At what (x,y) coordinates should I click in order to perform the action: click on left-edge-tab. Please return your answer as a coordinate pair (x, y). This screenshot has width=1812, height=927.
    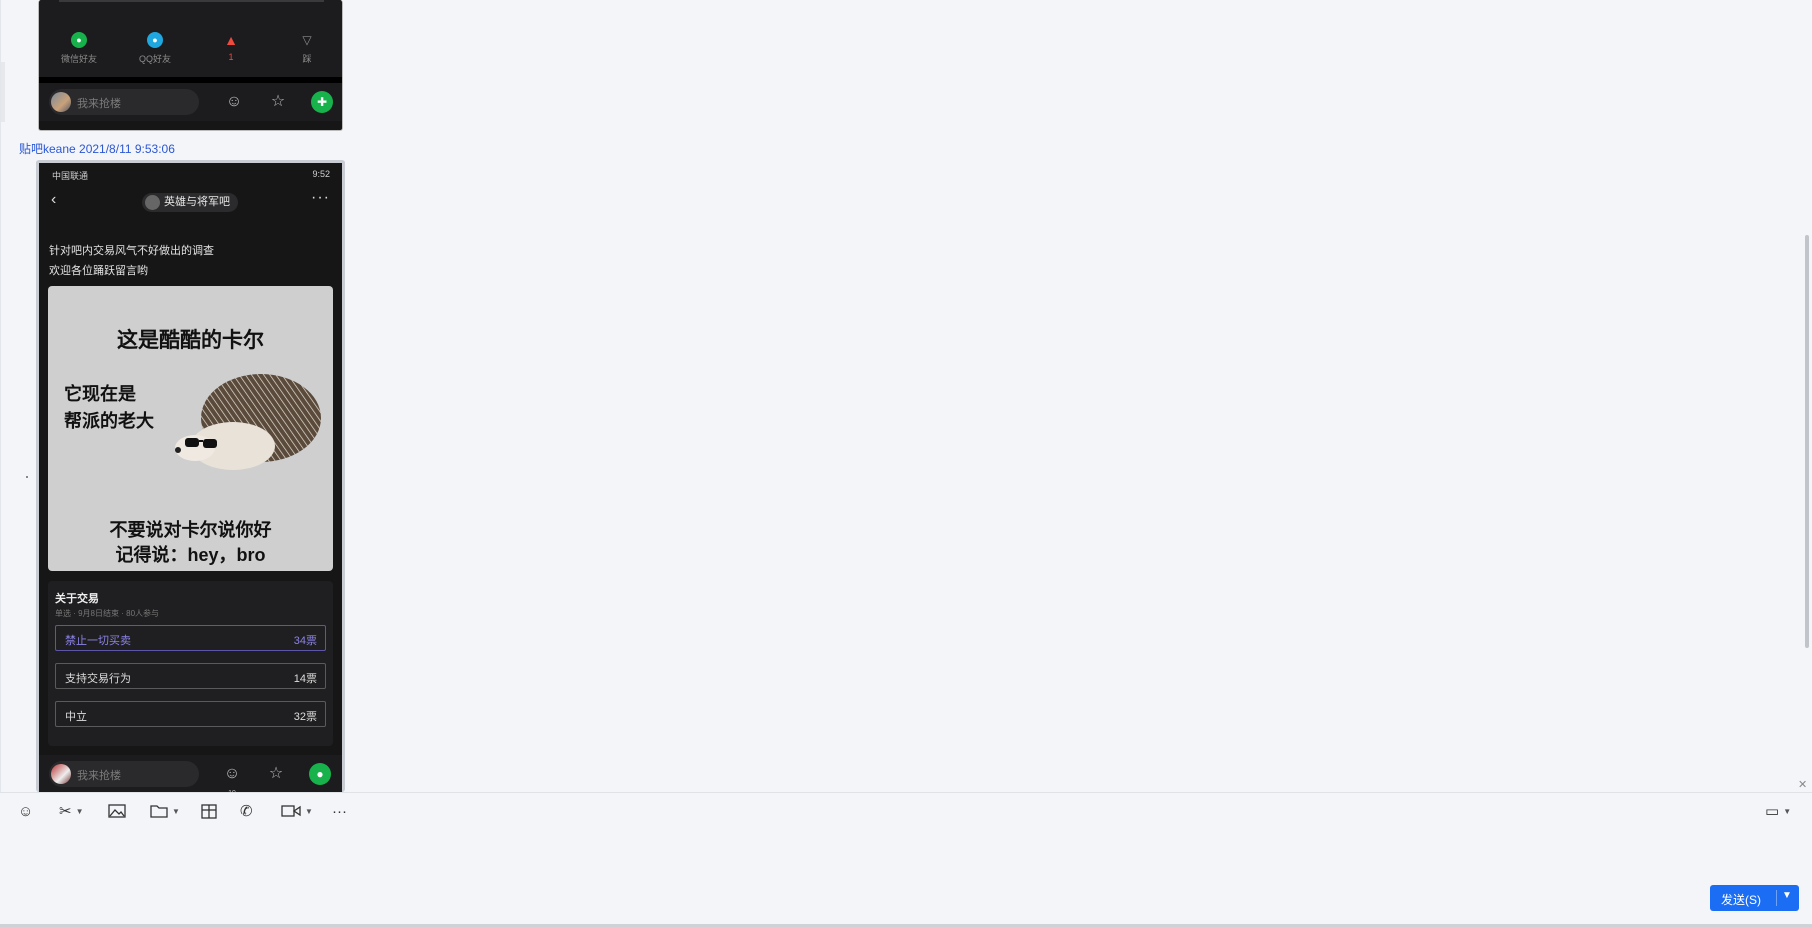
    Looking at the image, I should click on (3, 92).